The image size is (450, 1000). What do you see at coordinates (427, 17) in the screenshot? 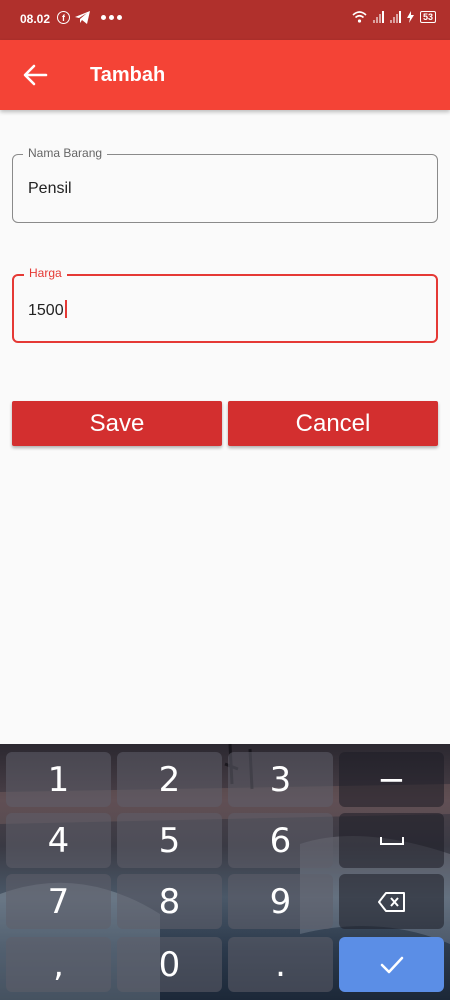
I see `battery-icon: 53` at bounding box center [427, 17].